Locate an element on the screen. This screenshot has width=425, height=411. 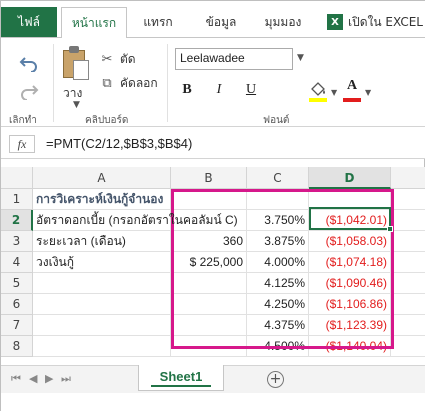
undo-icon is located at coordinates (29, 62).